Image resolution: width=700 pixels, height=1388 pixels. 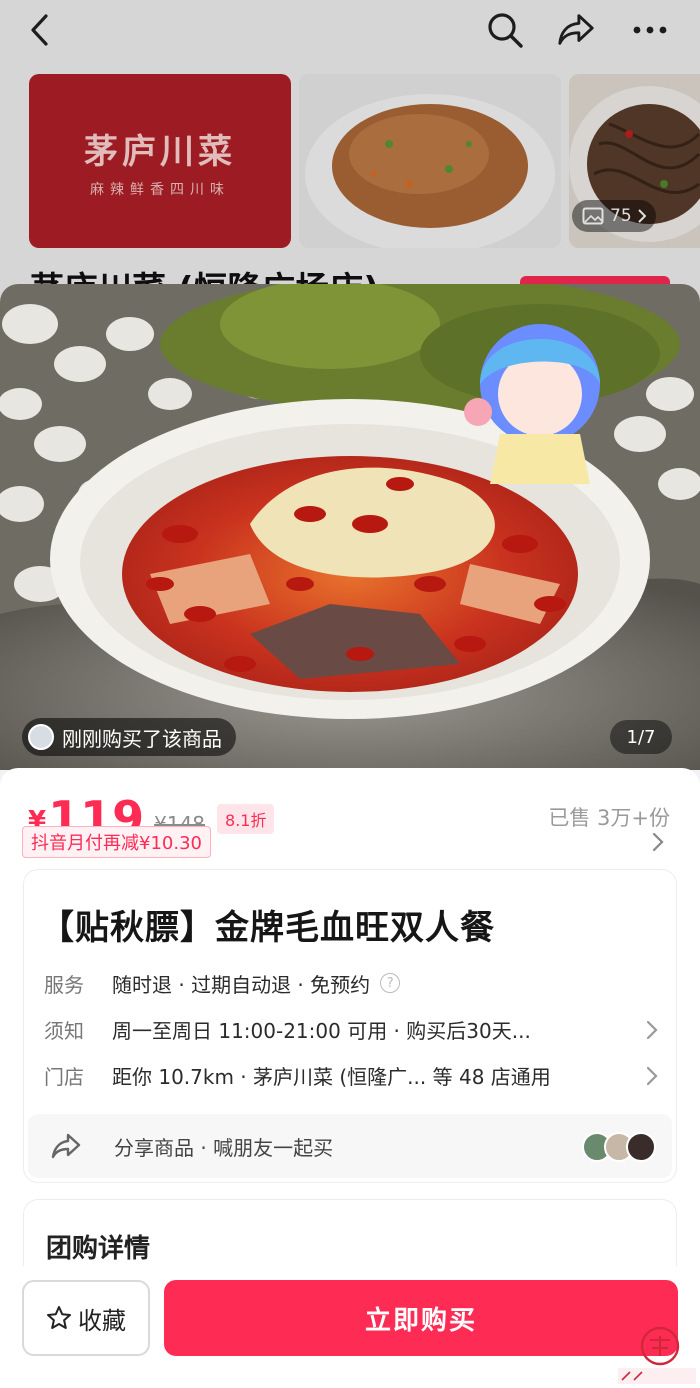 What do you see at coordinates (246, 819) in the screenshot?
I see `discount-badge: 8.1折` at bounding box center [246, 819].